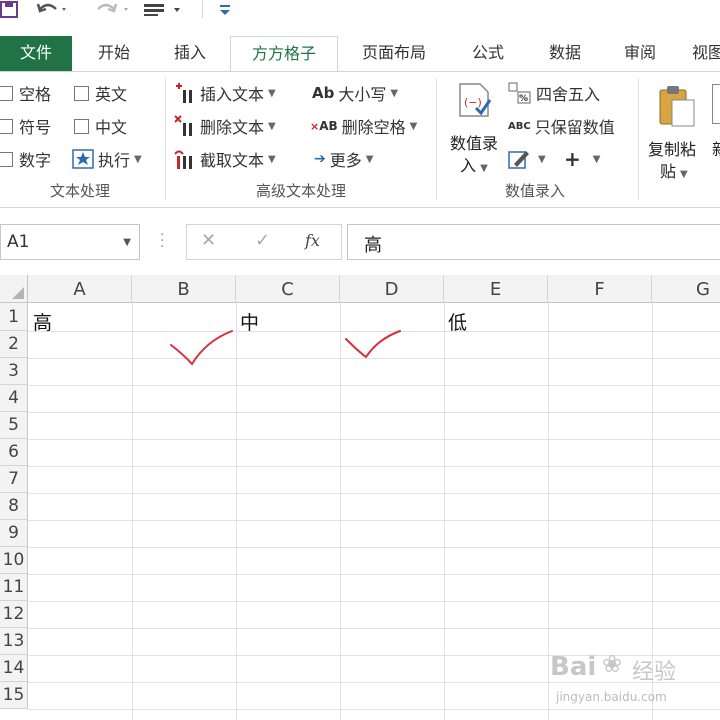 This screenshot has width=720, height=720. Describe the element at coordinates (14, 317) in the screenshot. I see `row-header-1: 1` at that location.